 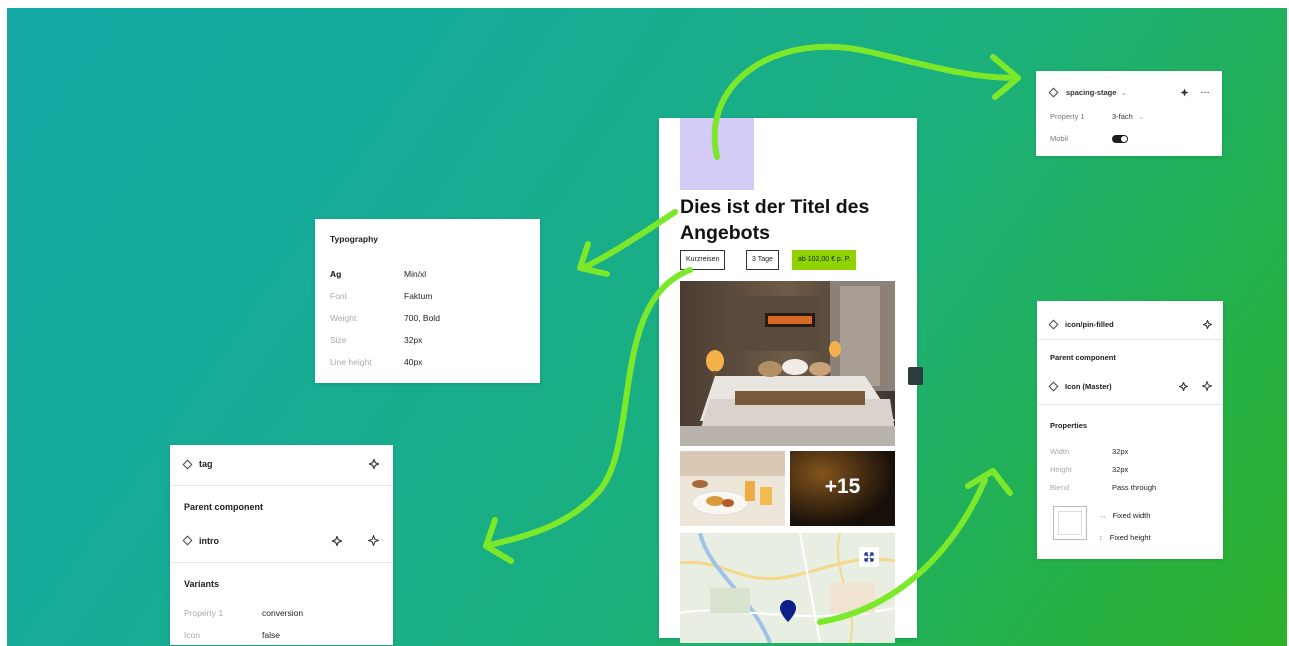 I want to click on expand-icon, so click(x=869, y=557).